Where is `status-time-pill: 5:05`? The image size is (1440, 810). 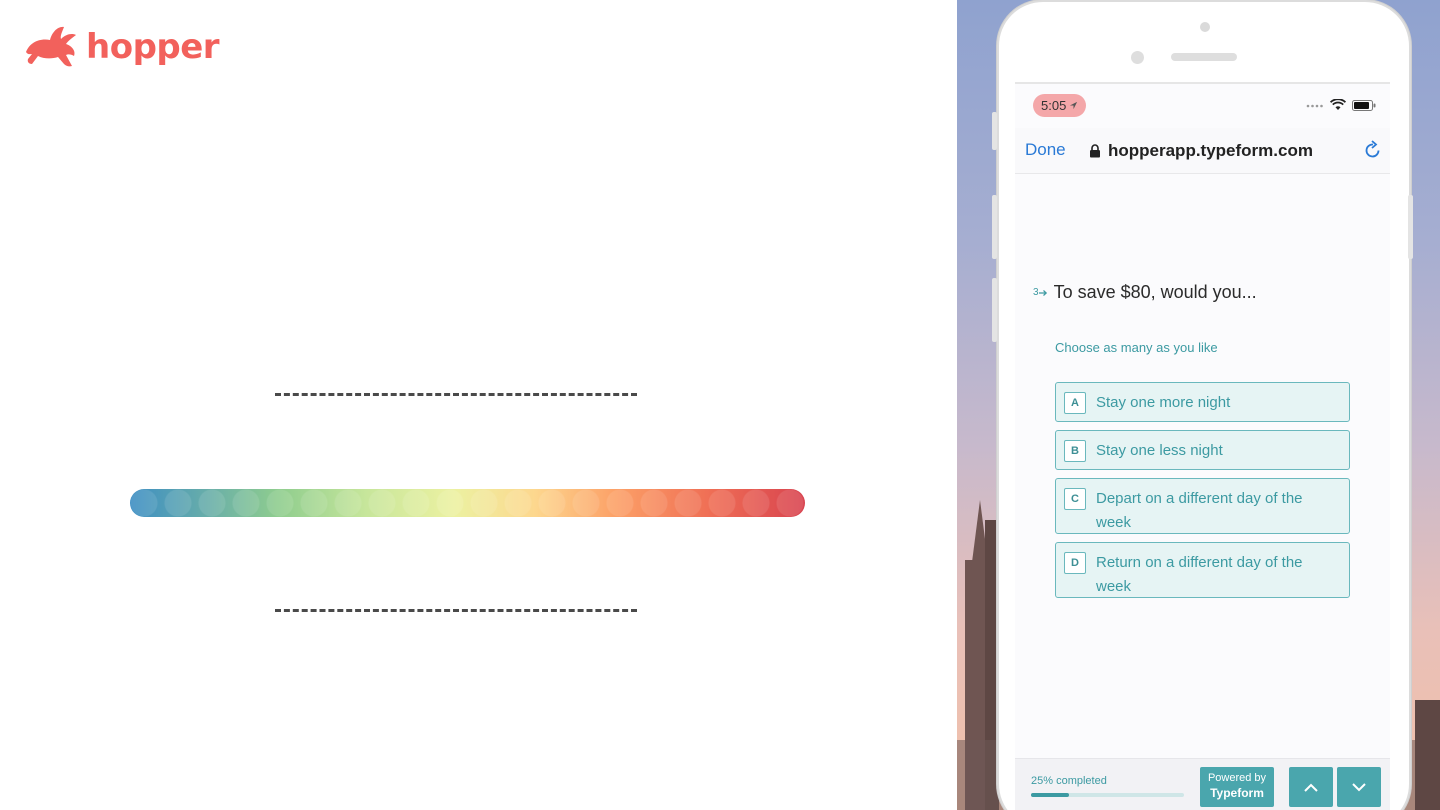 status-time-pill: 5:05 is located at coordinates (1060, 105).